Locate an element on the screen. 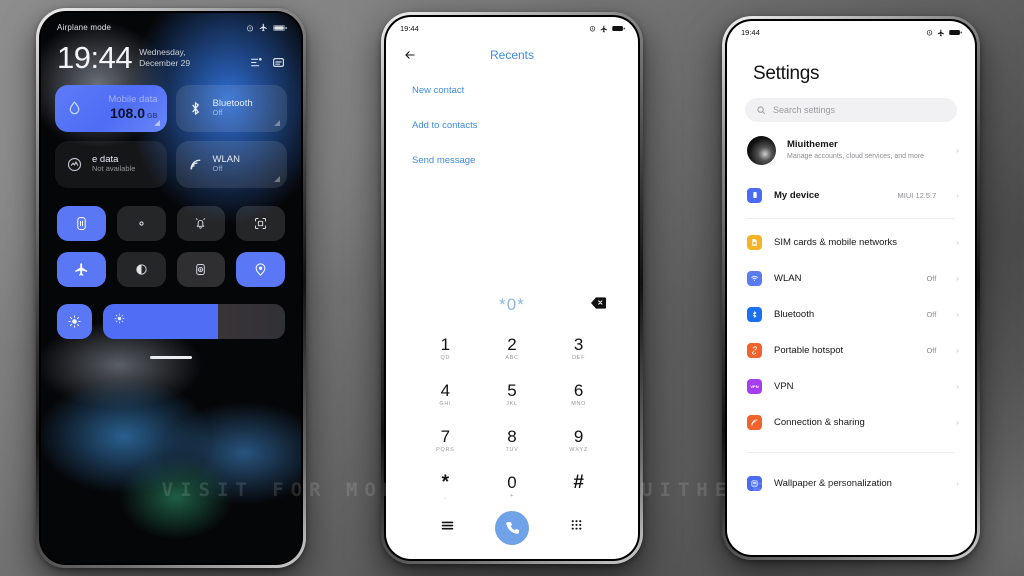 The height and width of the screenshot is (576, 1024). settings-row-label: Portable hotspot is located at coordinates (809, 350).